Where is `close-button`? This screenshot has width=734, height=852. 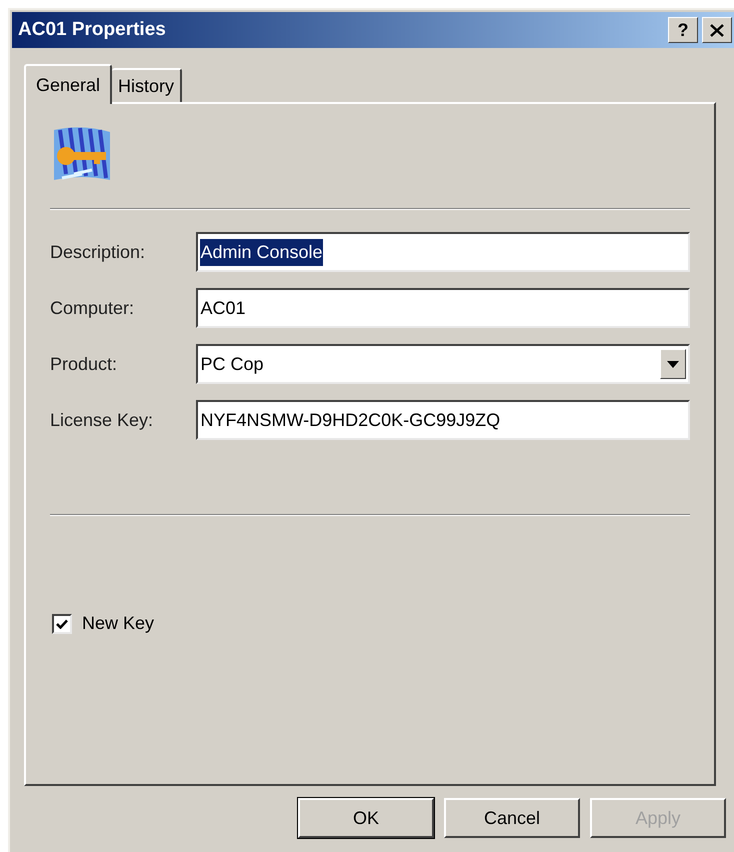 close-button is located at coordinates (717, 30).